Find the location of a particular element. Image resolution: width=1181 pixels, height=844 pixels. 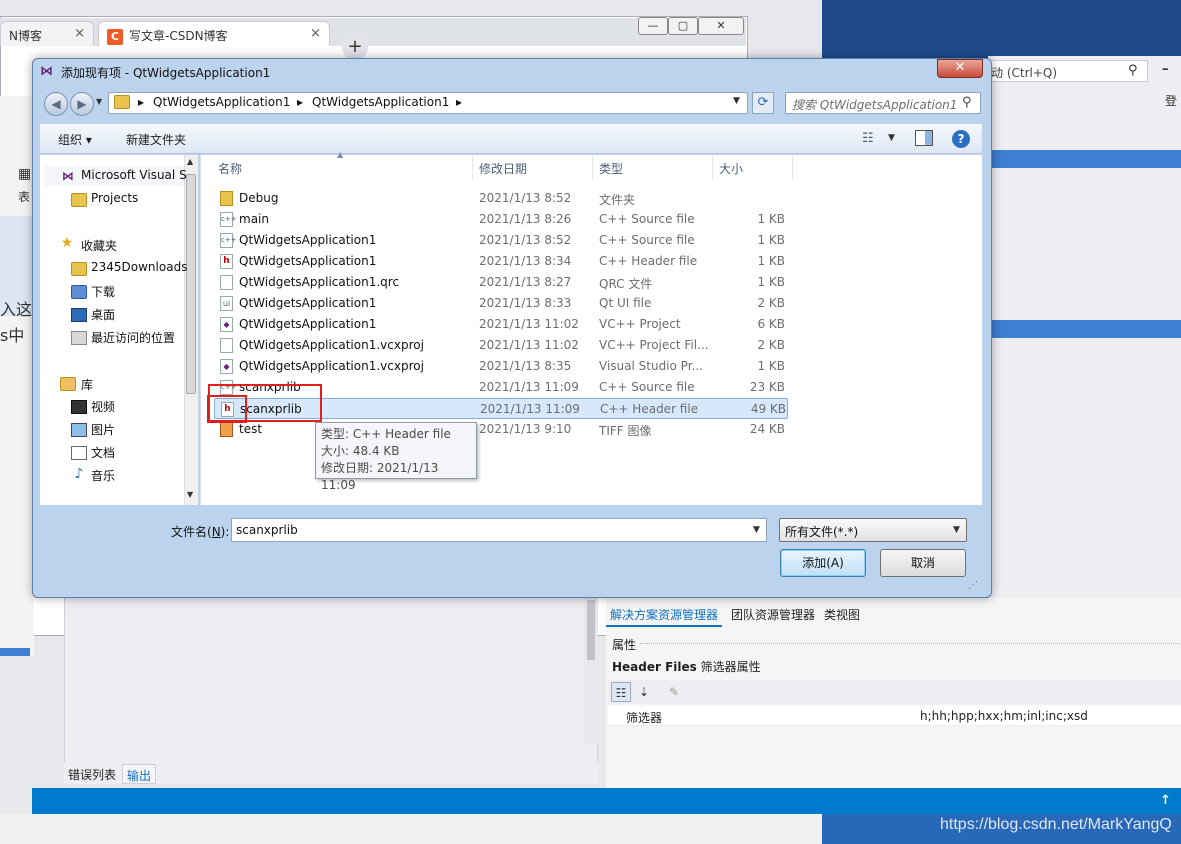

dialog-close-button: ✕ is located at coordinates (960, 68).